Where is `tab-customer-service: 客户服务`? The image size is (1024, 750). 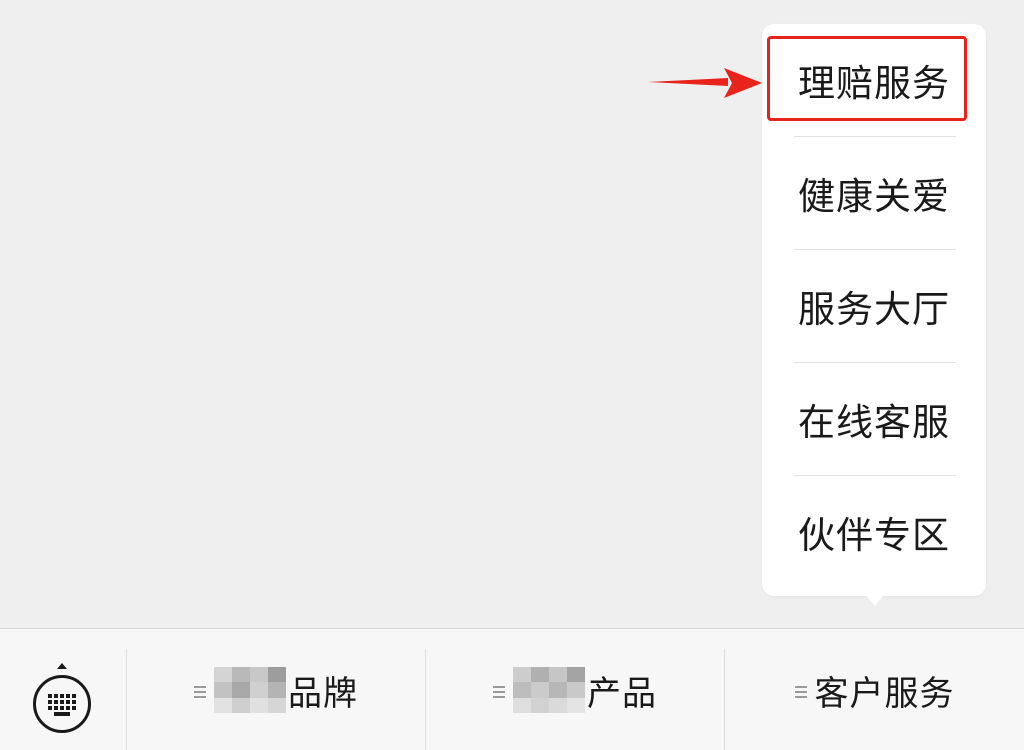
tab-customer-service: 客户服务 is located at coordinates (874, 689).